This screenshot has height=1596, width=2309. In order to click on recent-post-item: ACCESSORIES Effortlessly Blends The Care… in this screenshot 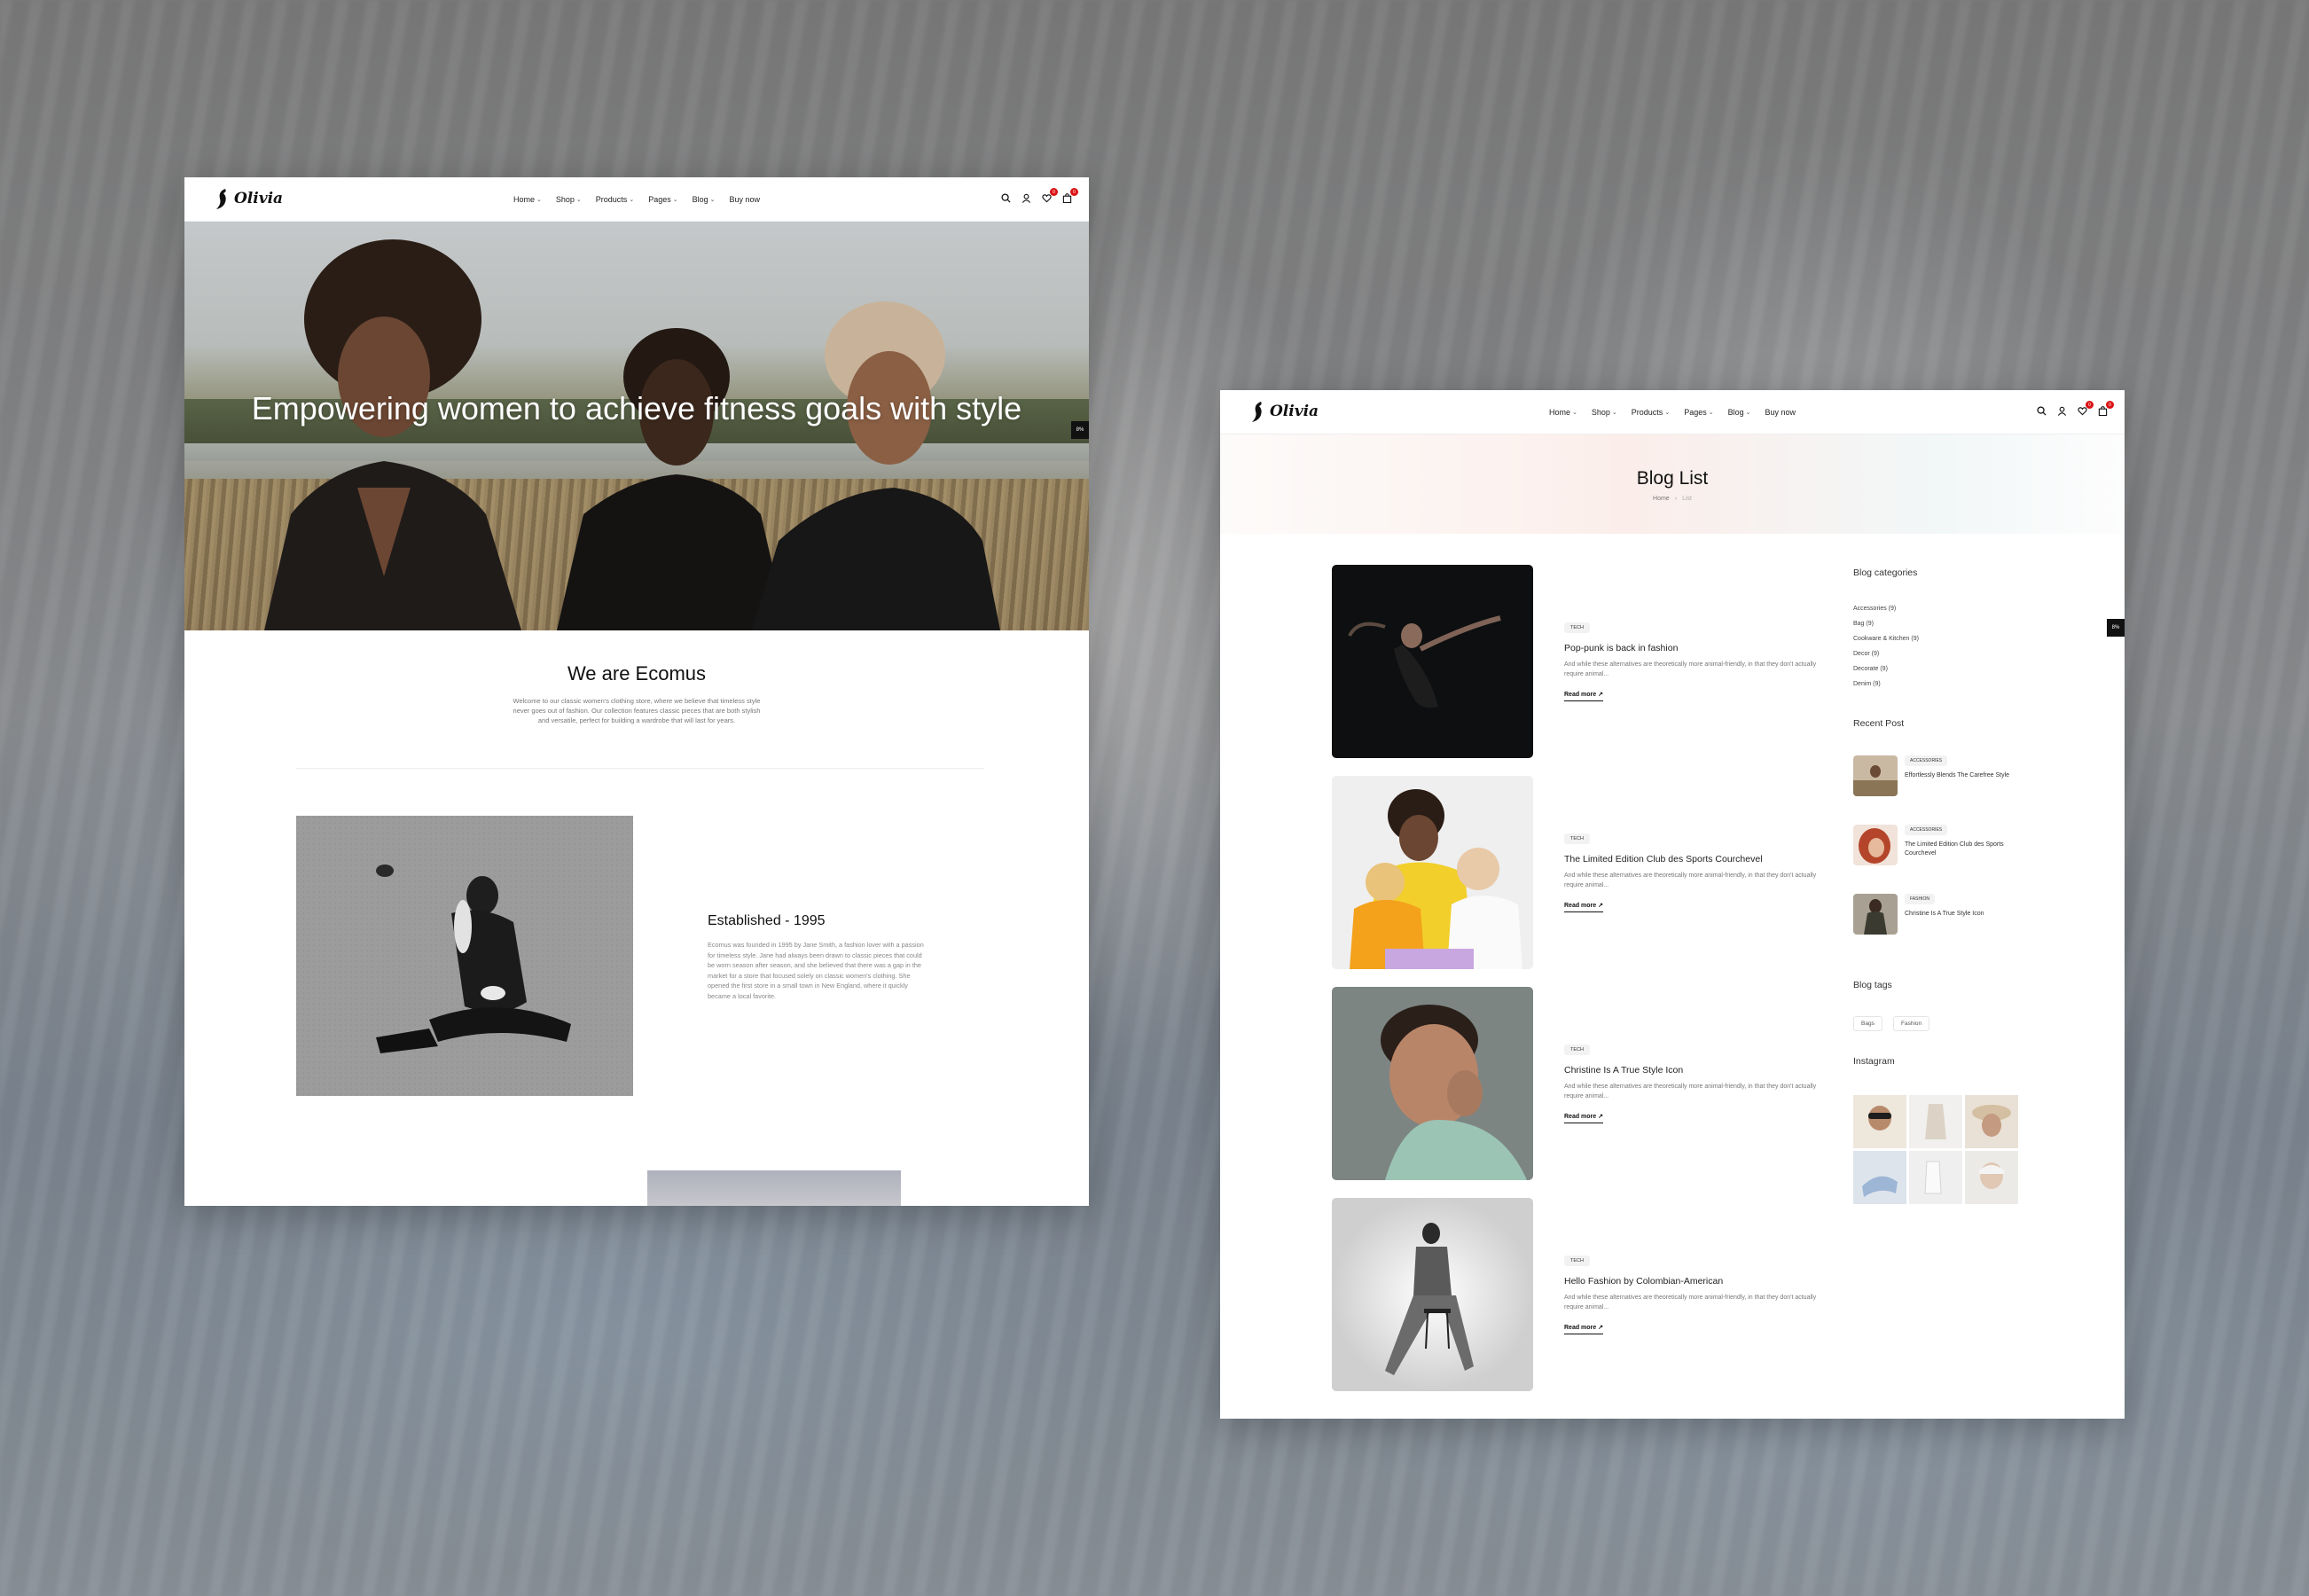, I will do `click(1942, 778)`.